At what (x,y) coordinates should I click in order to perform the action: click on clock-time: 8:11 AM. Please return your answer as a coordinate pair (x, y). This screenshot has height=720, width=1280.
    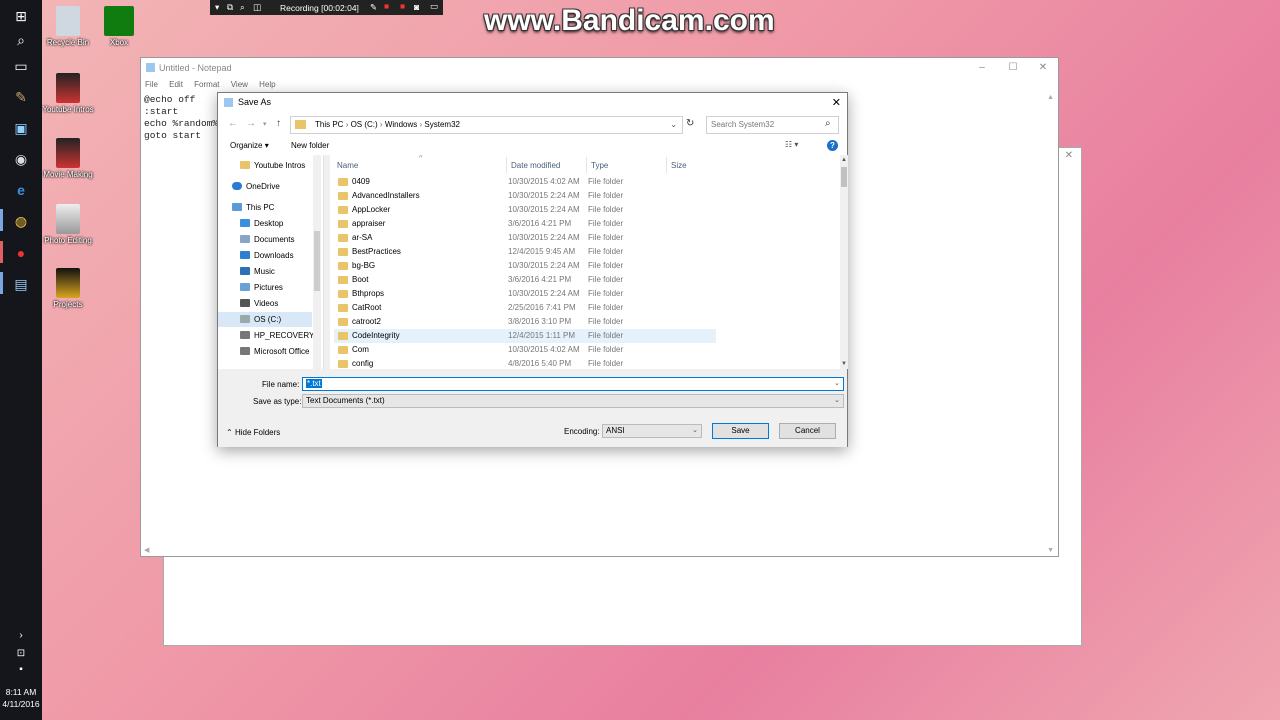
    Looking at the image, I should click on (21, 692).